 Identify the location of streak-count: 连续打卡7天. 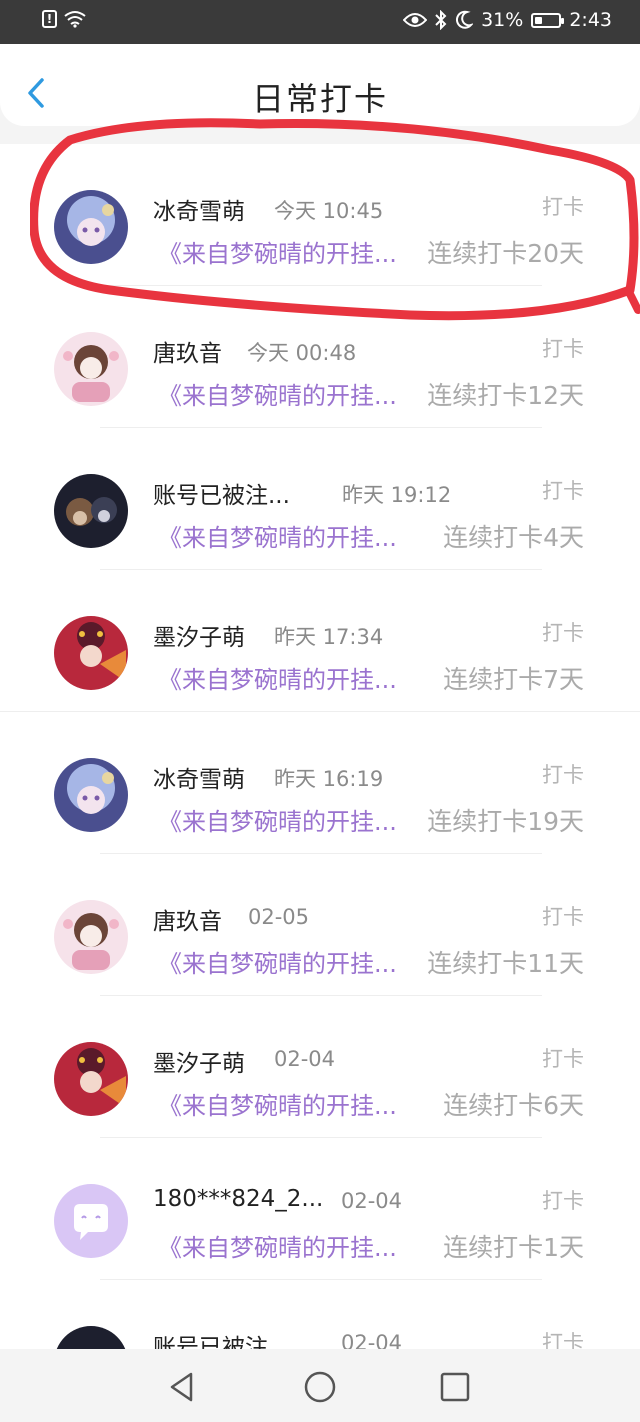
(513, 679).